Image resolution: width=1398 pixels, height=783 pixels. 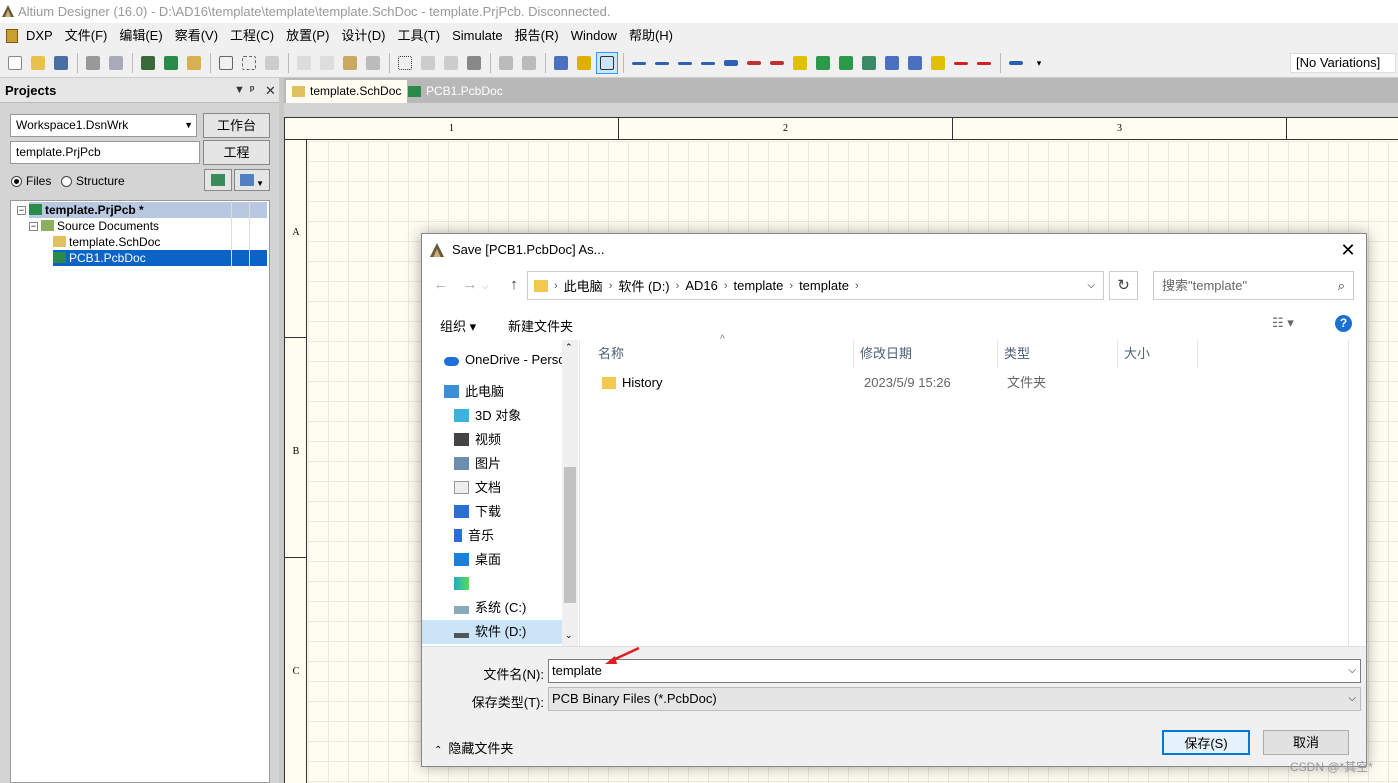 I want to click on breadcrumb-this-pc: 此电脑, so click(x=583, y=285).